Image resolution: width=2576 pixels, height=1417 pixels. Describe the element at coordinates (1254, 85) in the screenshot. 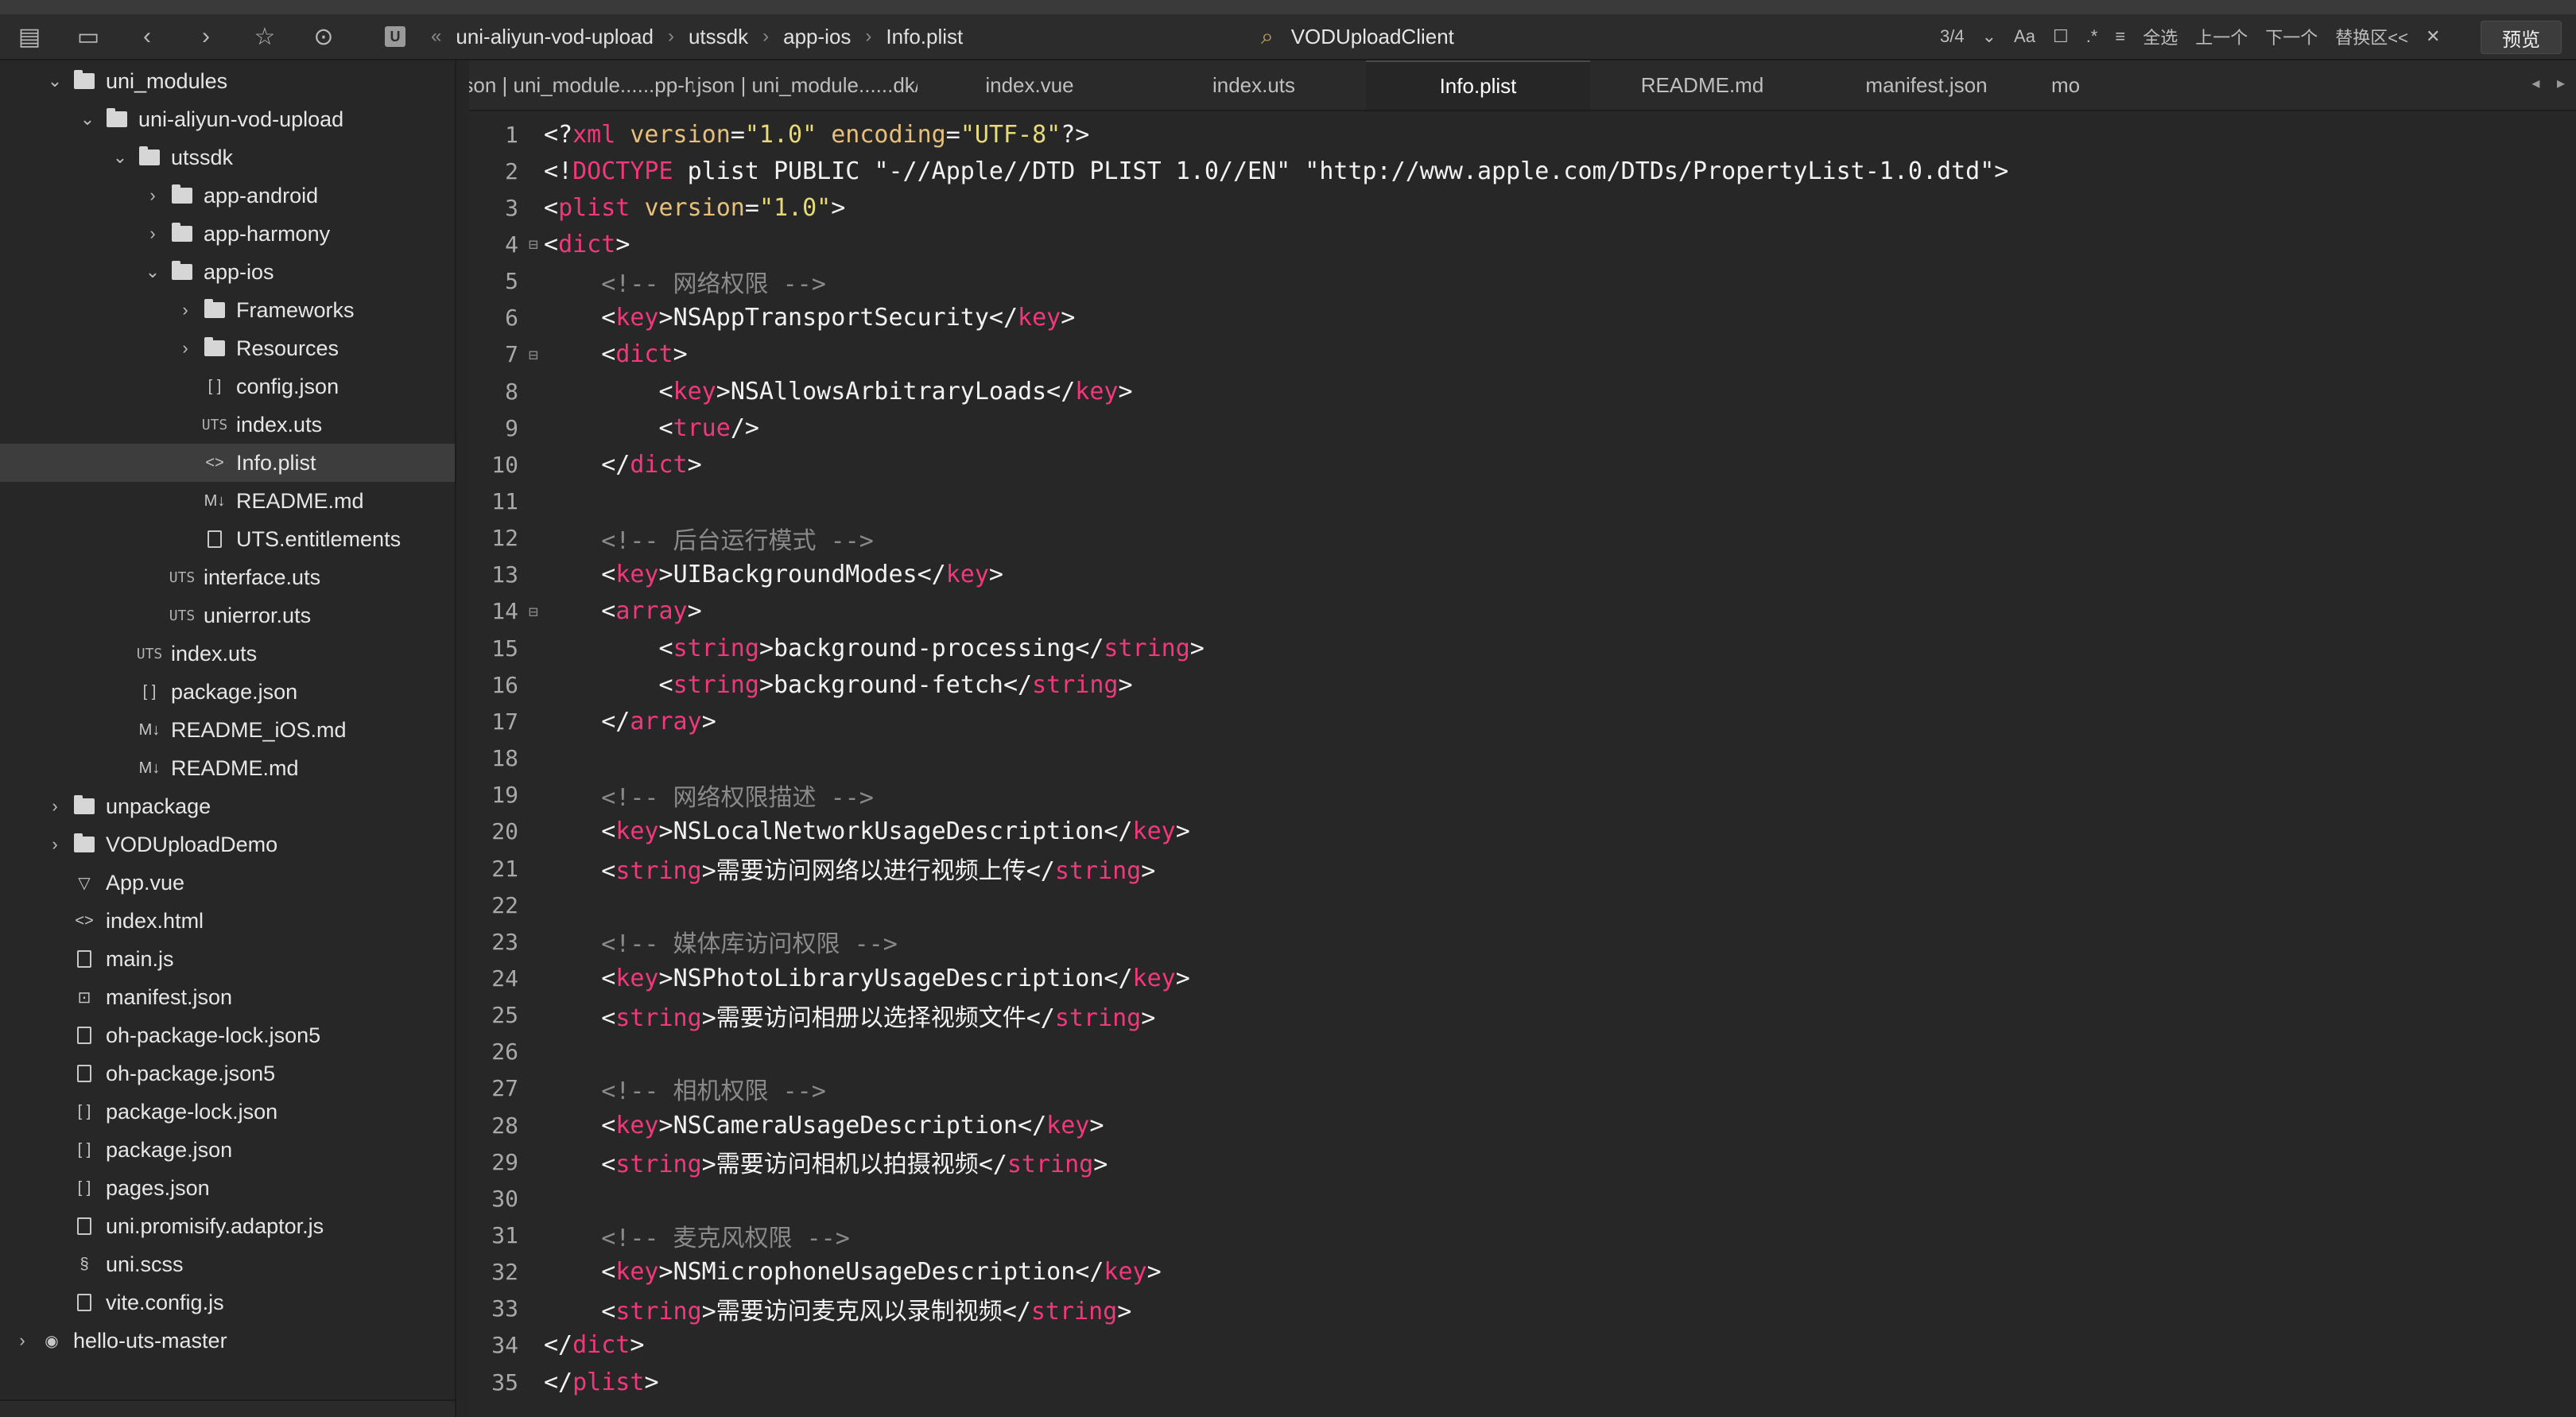

I see `tab-index-uts: index.uts` at that location.